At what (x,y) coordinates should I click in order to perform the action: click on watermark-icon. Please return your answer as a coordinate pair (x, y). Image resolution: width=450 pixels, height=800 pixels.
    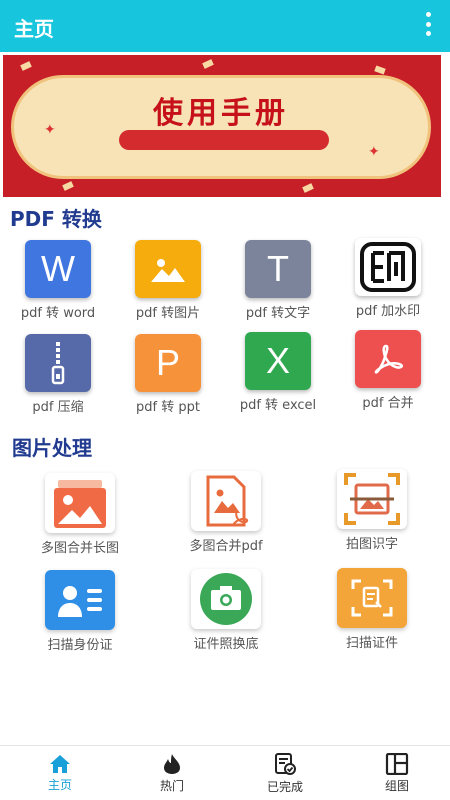
    Looking at the image, I should click on (388, 267).